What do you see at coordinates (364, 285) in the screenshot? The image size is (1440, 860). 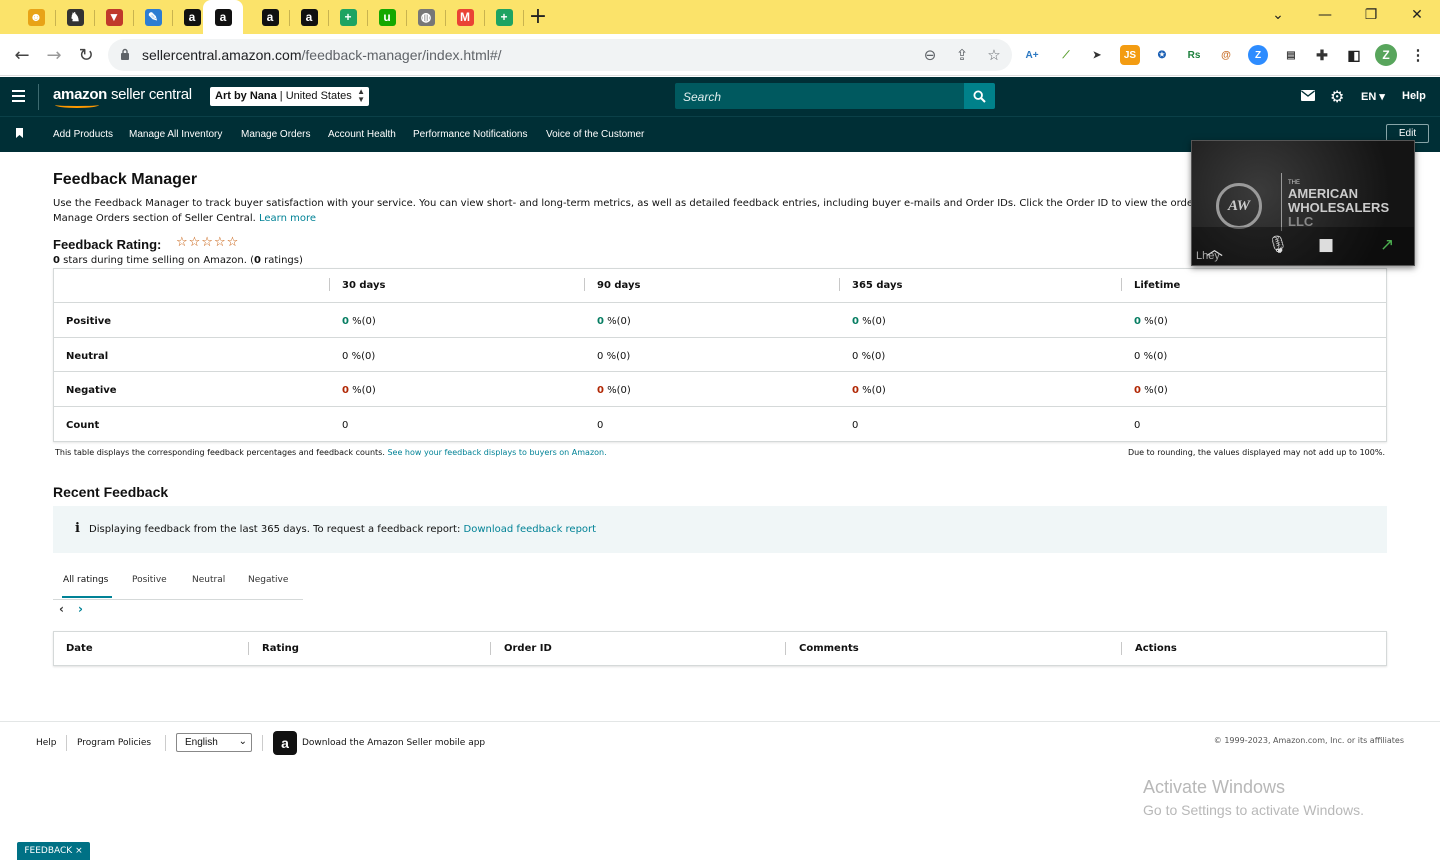 I see `metrics-column-header: 30 days` at bounding box center [364, 285].